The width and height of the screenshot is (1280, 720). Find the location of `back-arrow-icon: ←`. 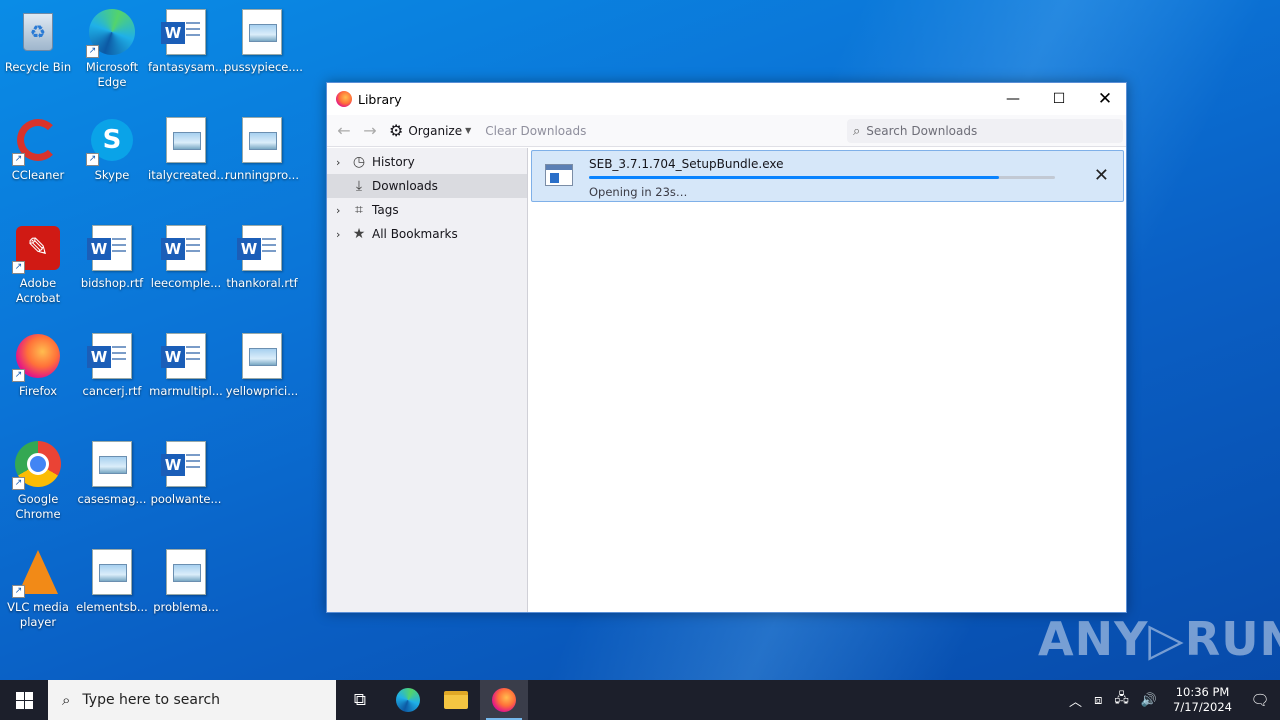

back-arrow-icon: ← is located at coordinates (344, 130).